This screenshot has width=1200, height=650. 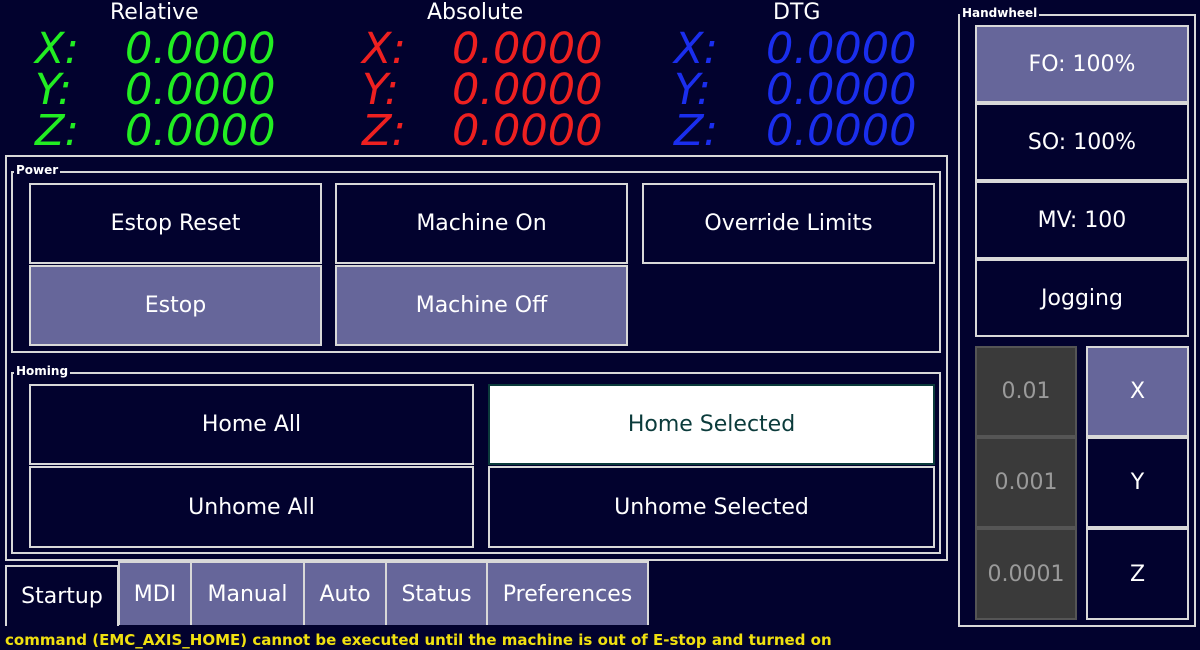 I want to click on increment-0-001-button: 0.001, so click(x=1026, y=482).